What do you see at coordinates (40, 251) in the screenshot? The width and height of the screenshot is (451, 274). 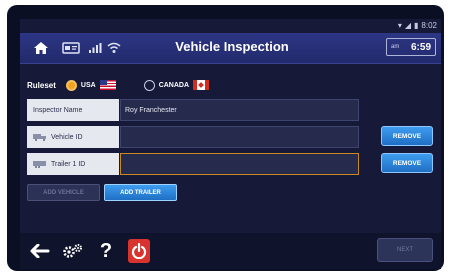 I see `back-arrow-icon` at bounding box center [40, 251].